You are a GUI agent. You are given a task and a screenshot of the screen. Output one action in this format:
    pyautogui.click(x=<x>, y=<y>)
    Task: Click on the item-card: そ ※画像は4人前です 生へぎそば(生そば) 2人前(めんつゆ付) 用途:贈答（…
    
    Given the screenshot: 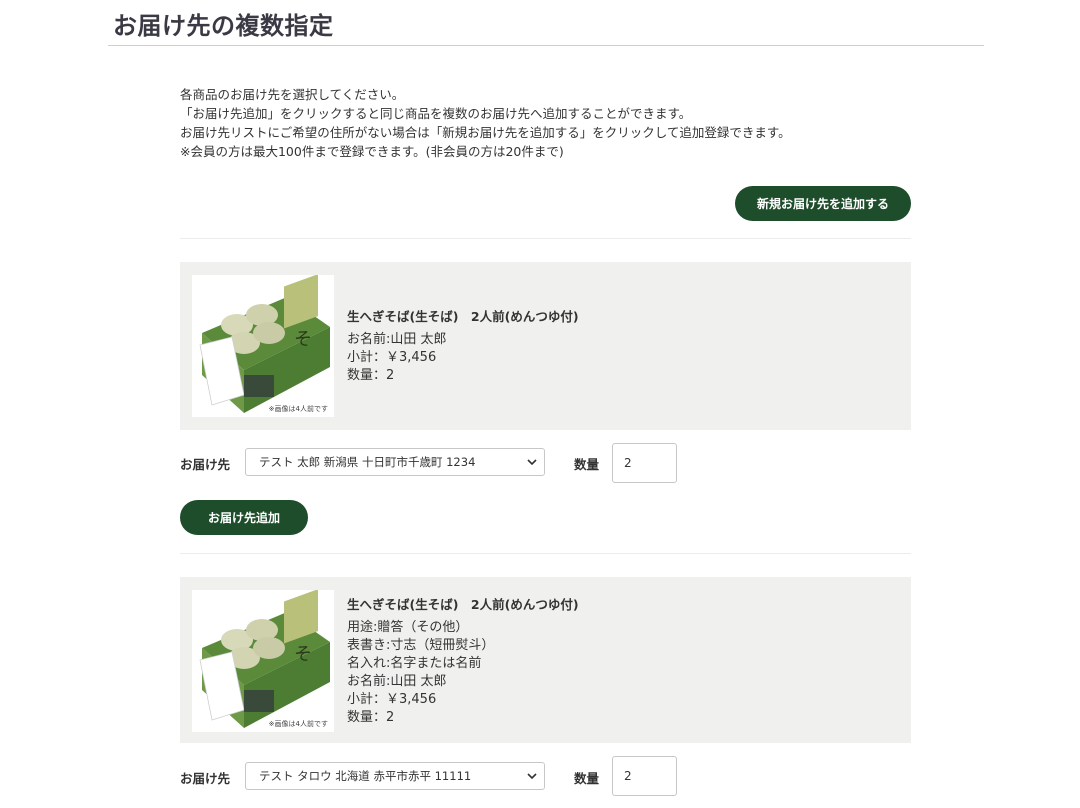 What is the action you would take?
    pyautogui.click(x=545, y=660)
    